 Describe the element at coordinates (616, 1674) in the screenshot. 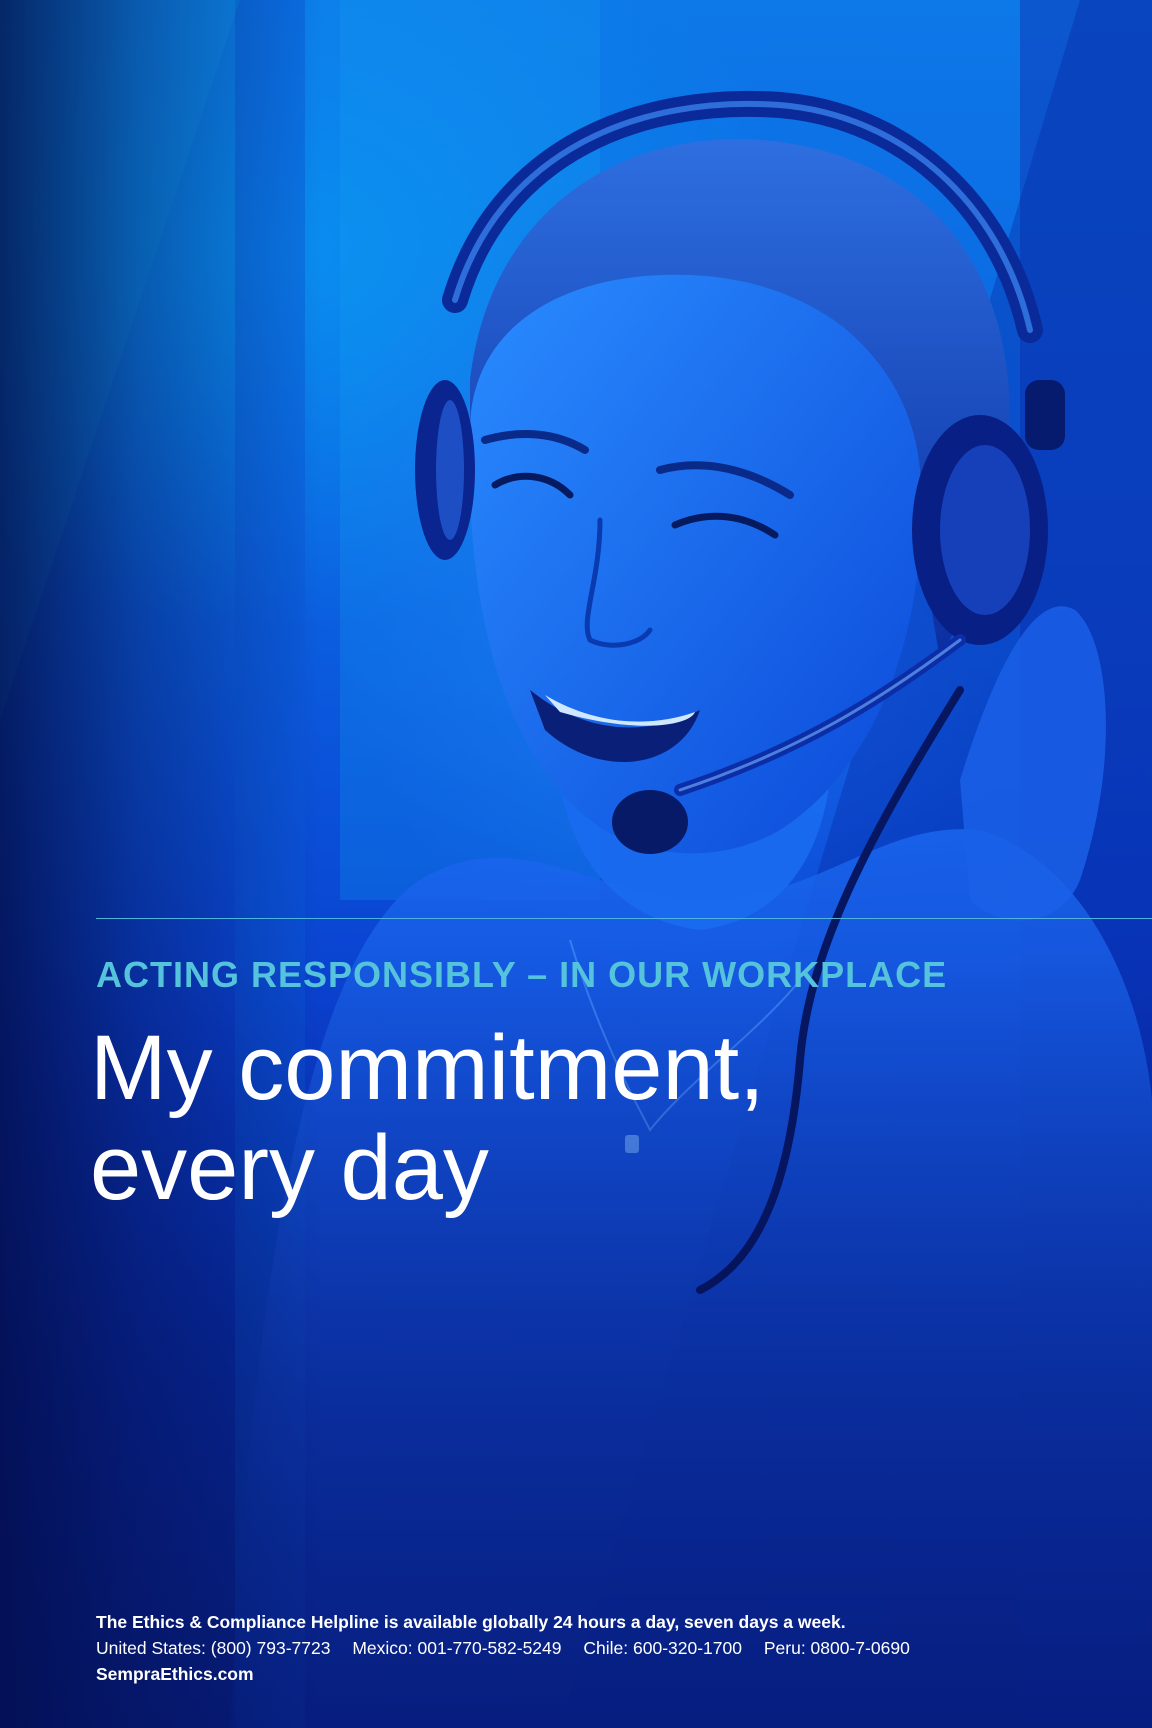

I see `website-link: SempraEthics.com` at that location.